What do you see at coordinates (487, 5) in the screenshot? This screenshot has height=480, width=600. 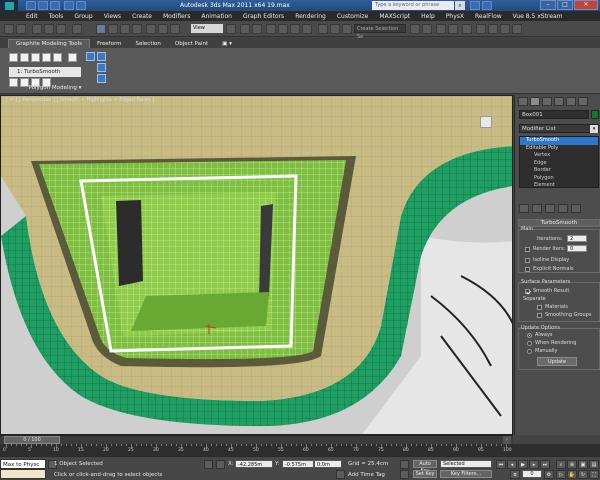 I see `star-icon` at bounding box center [487, 5].